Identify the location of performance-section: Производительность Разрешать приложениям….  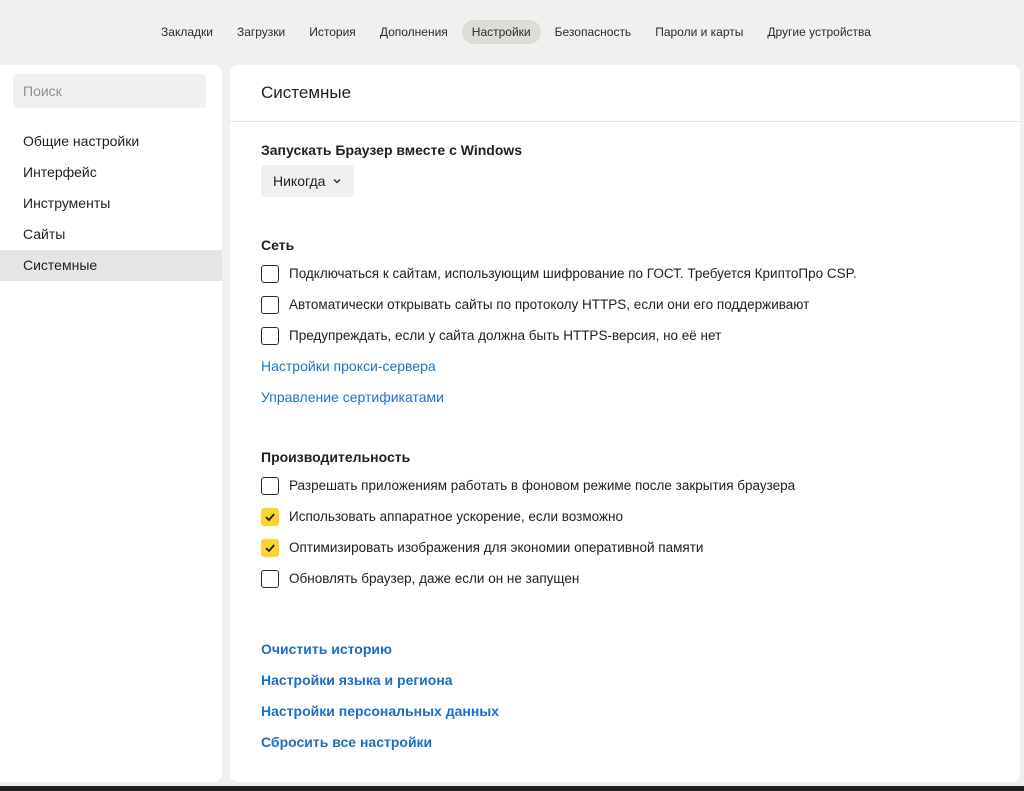
(631, 521).